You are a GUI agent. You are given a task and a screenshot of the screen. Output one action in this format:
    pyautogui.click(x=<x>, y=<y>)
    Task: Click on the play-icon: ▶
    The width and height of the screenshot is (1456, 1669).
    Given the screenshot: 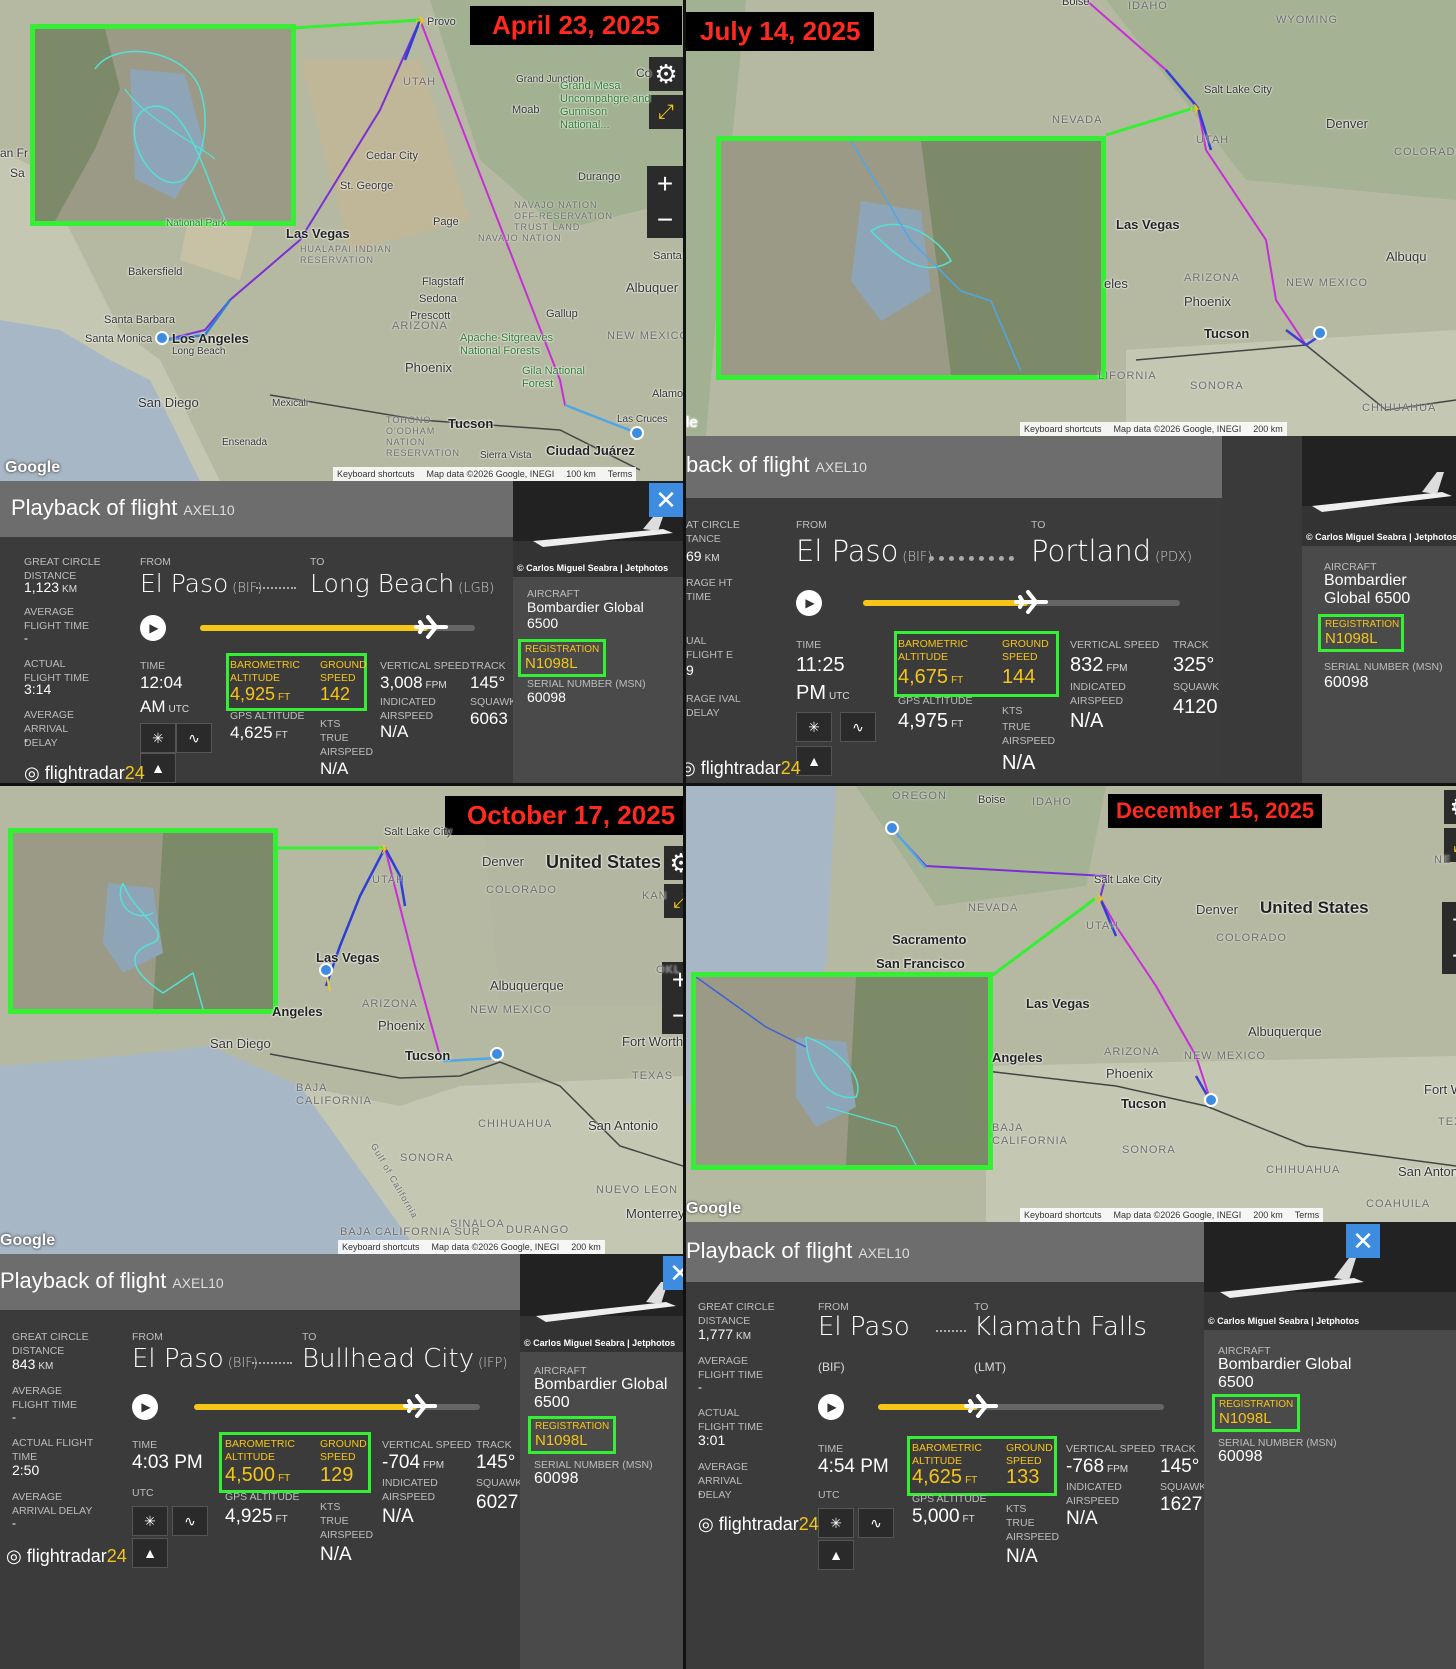 What is the action you would take?
    pyautogui.click(x=146, y=1407)
    